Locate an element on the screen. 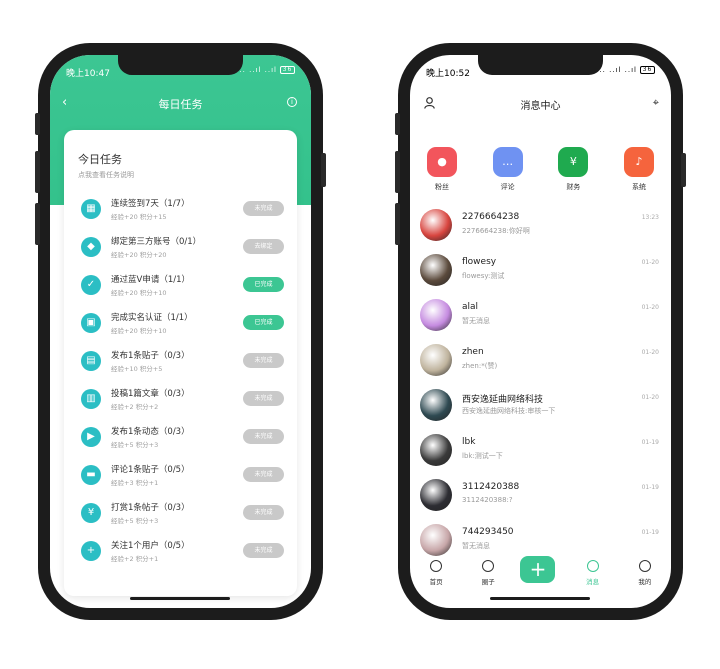 This screenshot has height=669, width=720. message-preview: 暂无消息 is located at coordinates (476, 546).